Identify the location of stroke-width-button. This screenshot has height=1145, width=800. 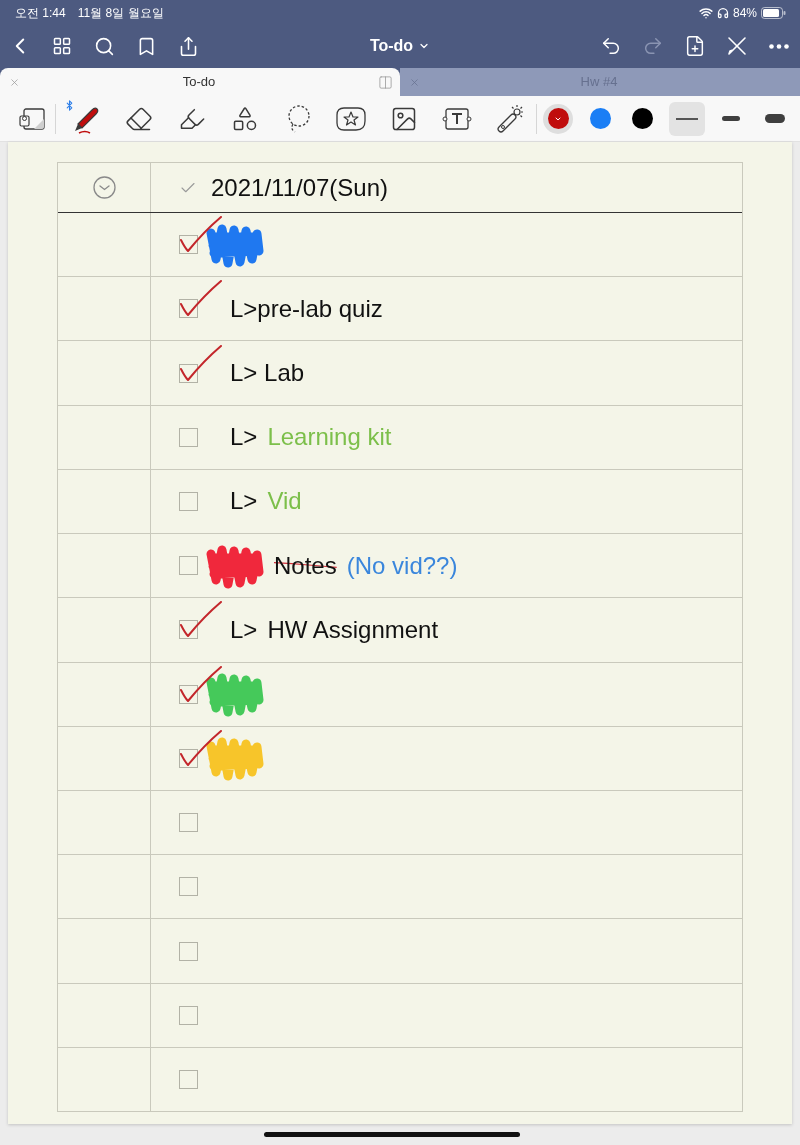
(687, 118).